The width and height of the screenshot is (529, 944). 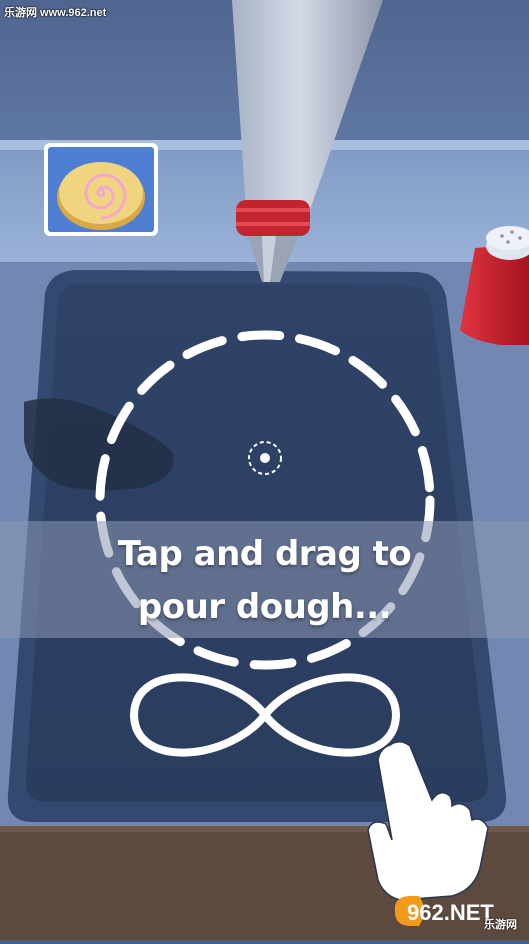 What do you see at coordinates (450, 912) in the screenshot?
I see `logo-brand: 962.NET` at bounding box center [450, 912].